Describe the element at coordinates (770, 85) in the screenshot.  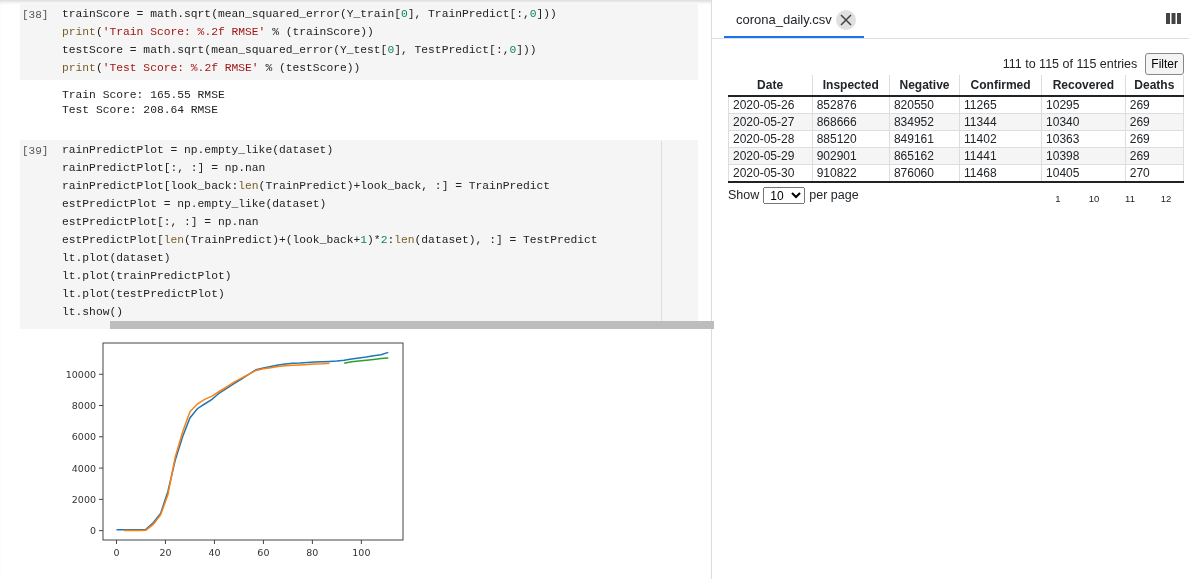
I see `column-header: Date` at that location.